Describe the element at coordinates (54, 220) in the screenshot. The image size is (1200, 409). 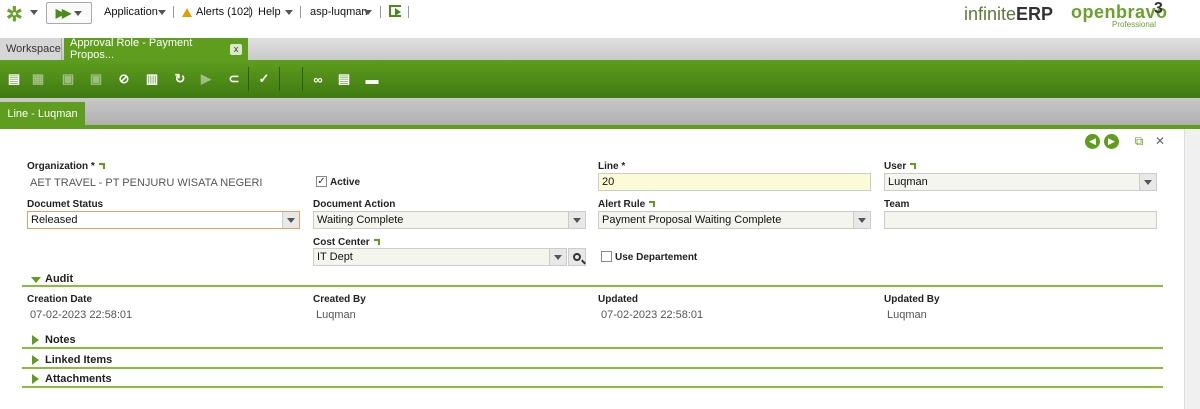
I see `document-status-value: Released` at that location.